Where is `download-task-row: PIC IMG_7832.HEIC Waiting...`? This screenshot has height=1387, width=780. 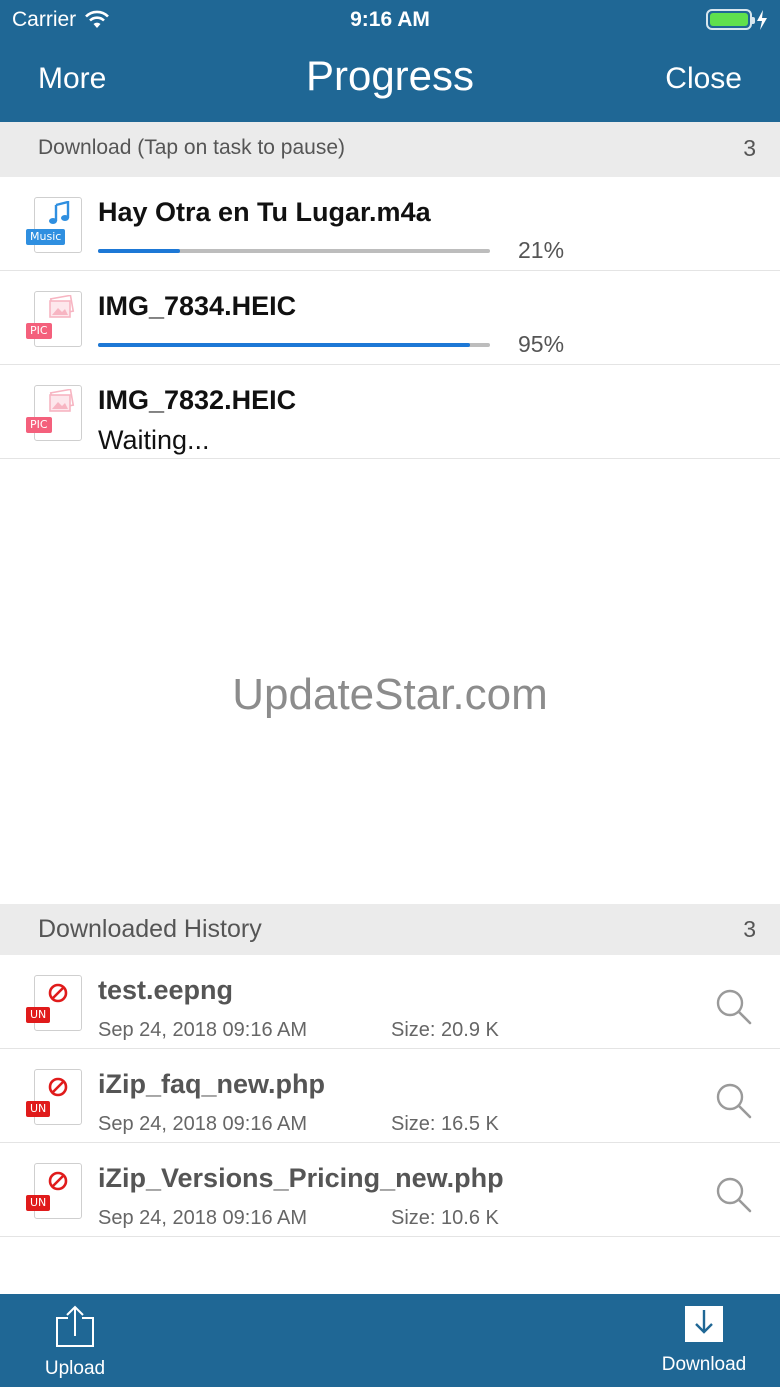
download-task-row: PIC IMG_7832.HEIC Waiting... is located at coordinates (390, 412).